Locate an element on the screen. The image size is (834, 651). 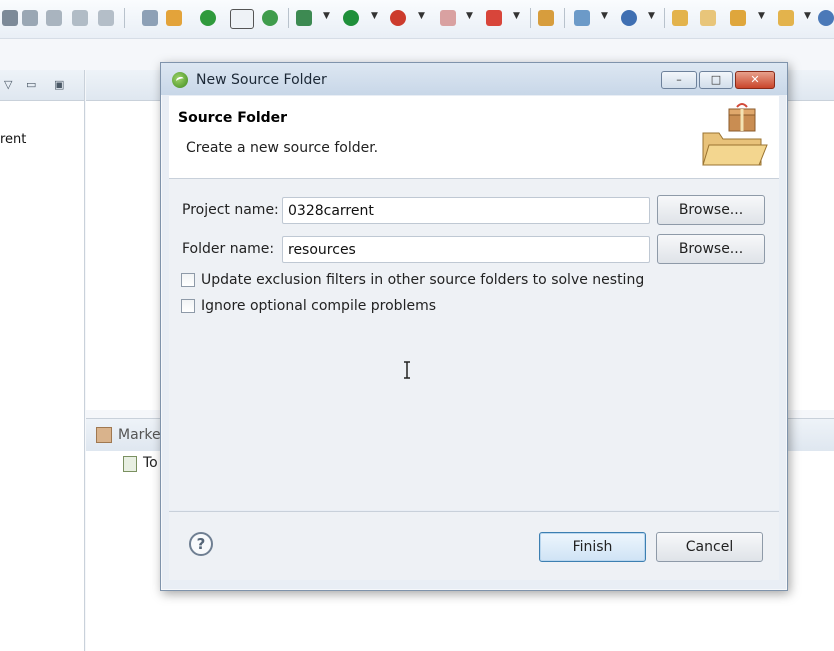
project-name-input is located at coordinates (466, 210).